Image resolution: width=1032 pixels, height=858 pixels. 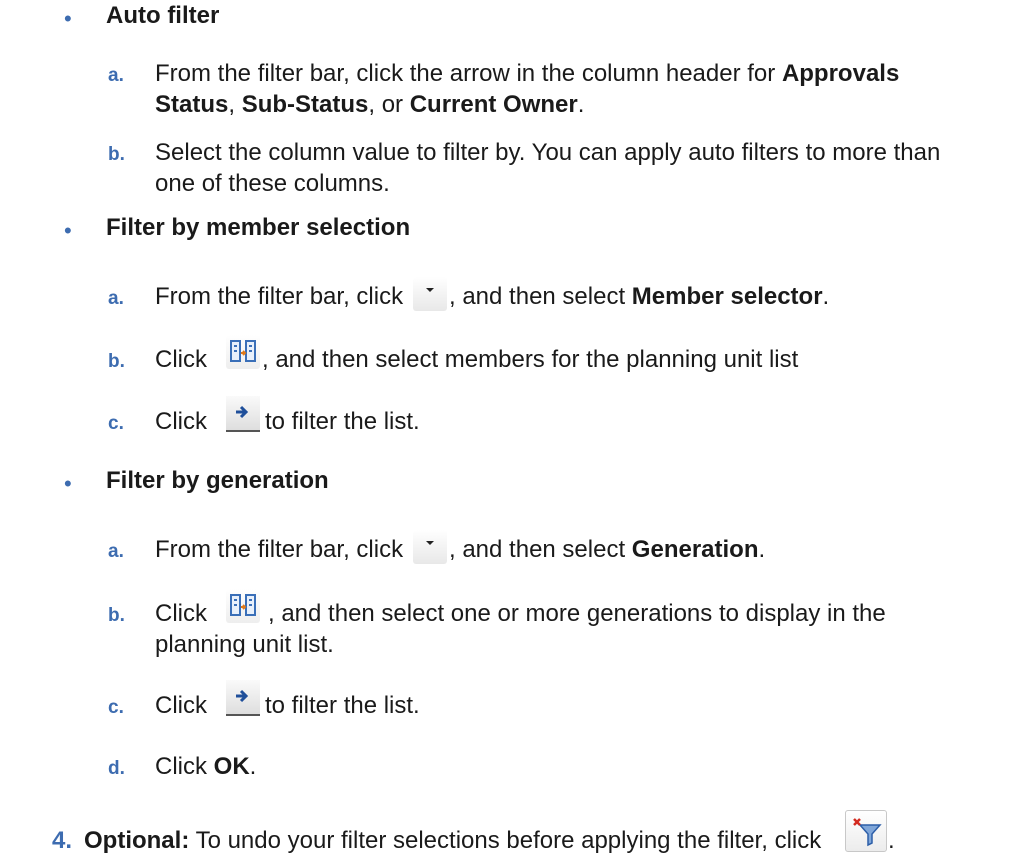 I want to click on generation-step-b: Click, so click(x=181, y=613).